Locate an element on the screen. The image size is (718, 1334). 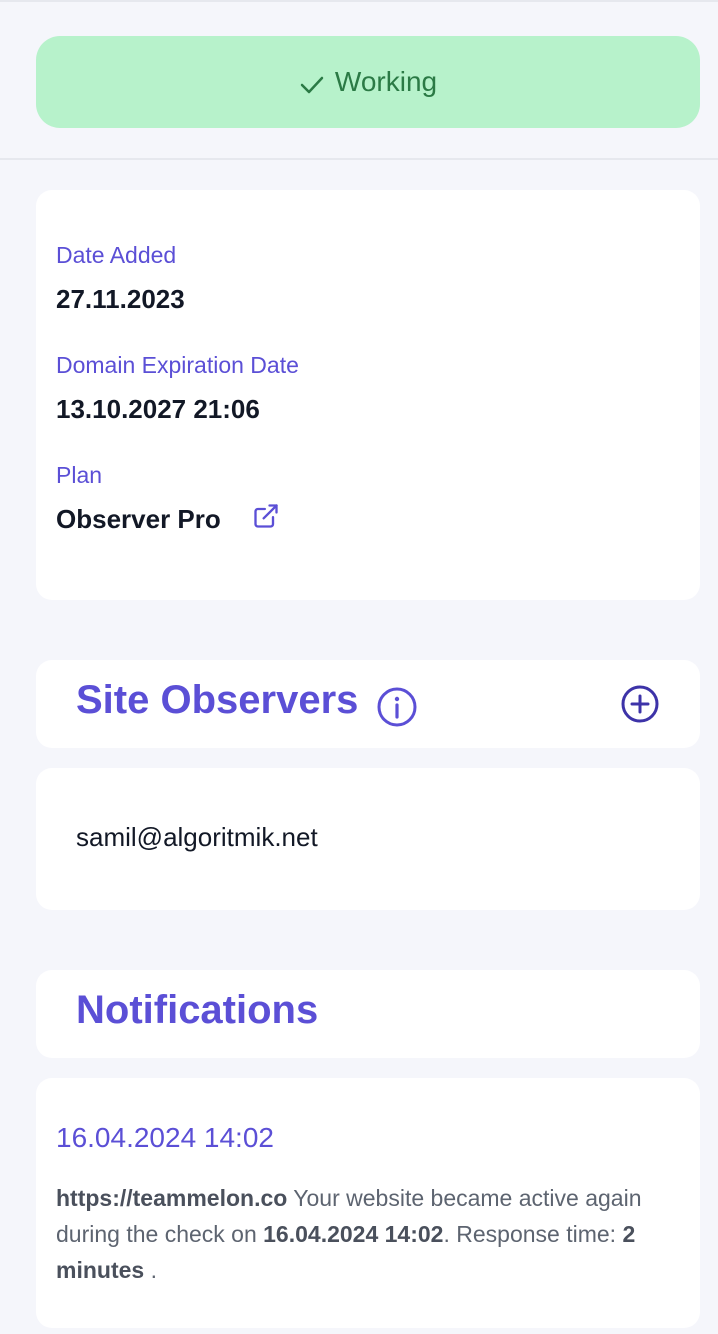
notification-text-3: . is located at coordinates (150, 1270).